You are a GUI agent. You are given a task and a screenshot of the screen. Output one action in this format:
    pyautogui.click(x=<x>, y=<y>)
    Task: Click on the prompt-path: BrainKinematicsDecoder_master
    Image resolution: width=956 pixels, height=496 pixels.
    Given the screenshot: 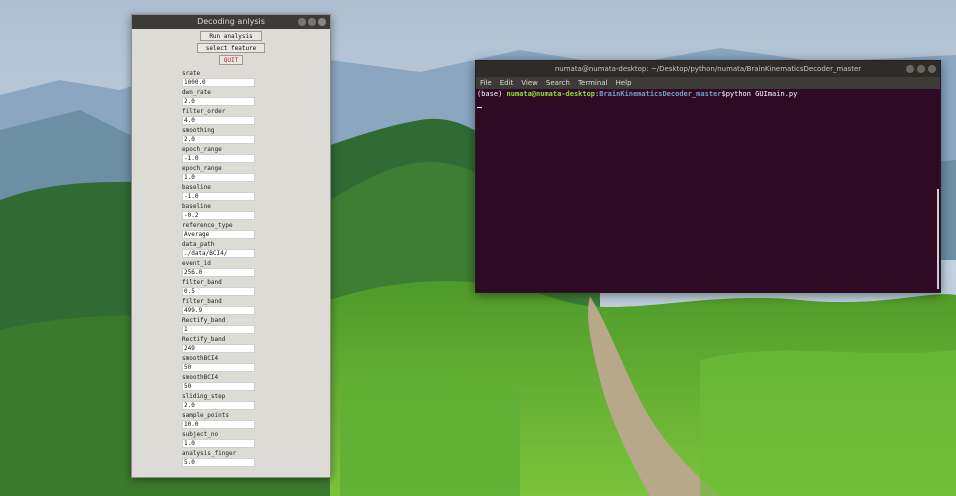 What is the action you would take?
    pyautogui.click(x=660, y=94)
    